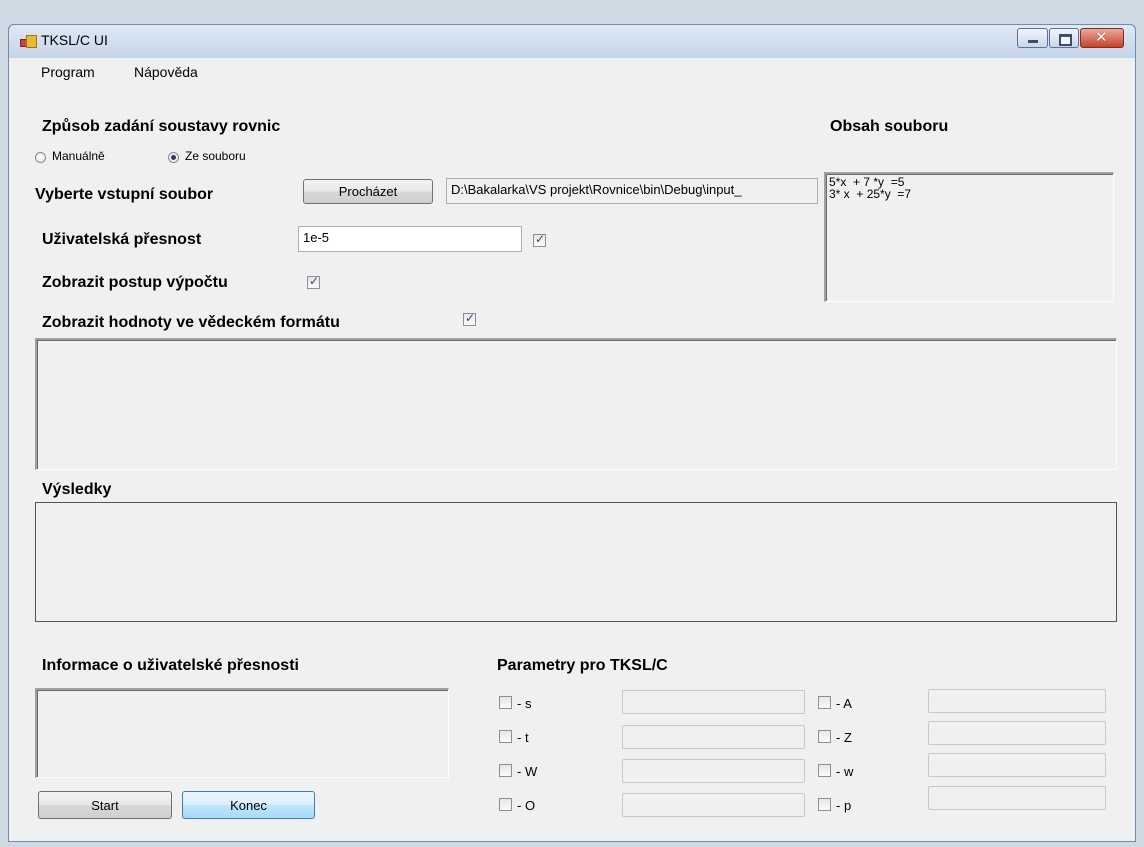 Image resolution: width=1144 pixels, height=847 pixels. Describe the element at coordinates (170, 665) in the screenshot. I see `precision-info-heading: Informace o uživatelské přesnosti` at that location.